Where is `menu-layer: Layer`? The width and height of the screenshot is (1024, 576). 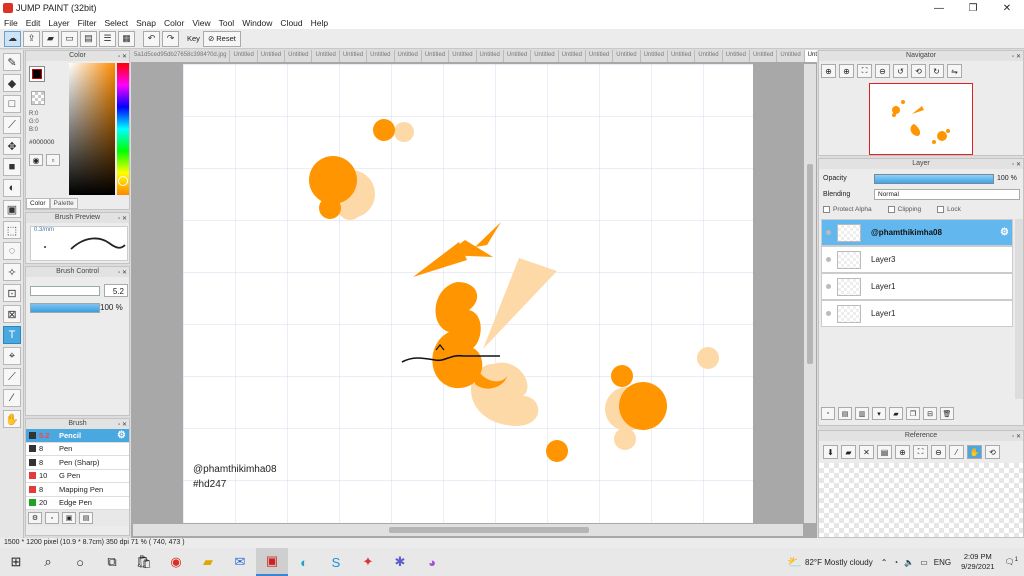
menu-layer: Layer is located at coordinates (58, 23).